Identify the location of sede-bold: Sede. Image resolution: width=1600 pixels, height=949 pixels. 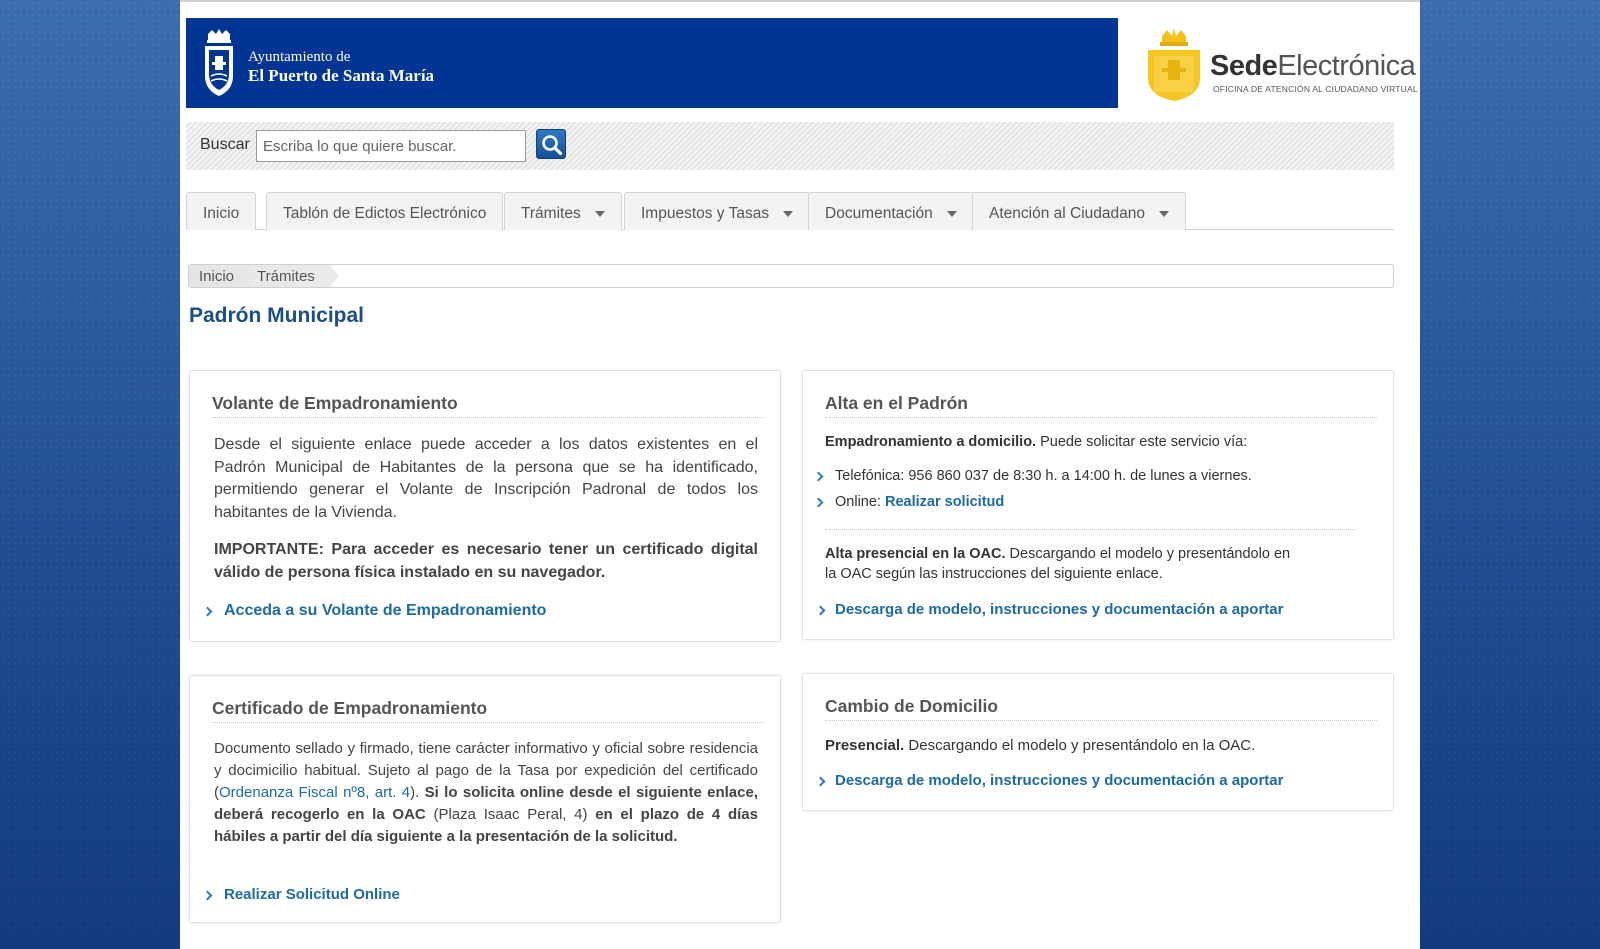
(1244, 66).